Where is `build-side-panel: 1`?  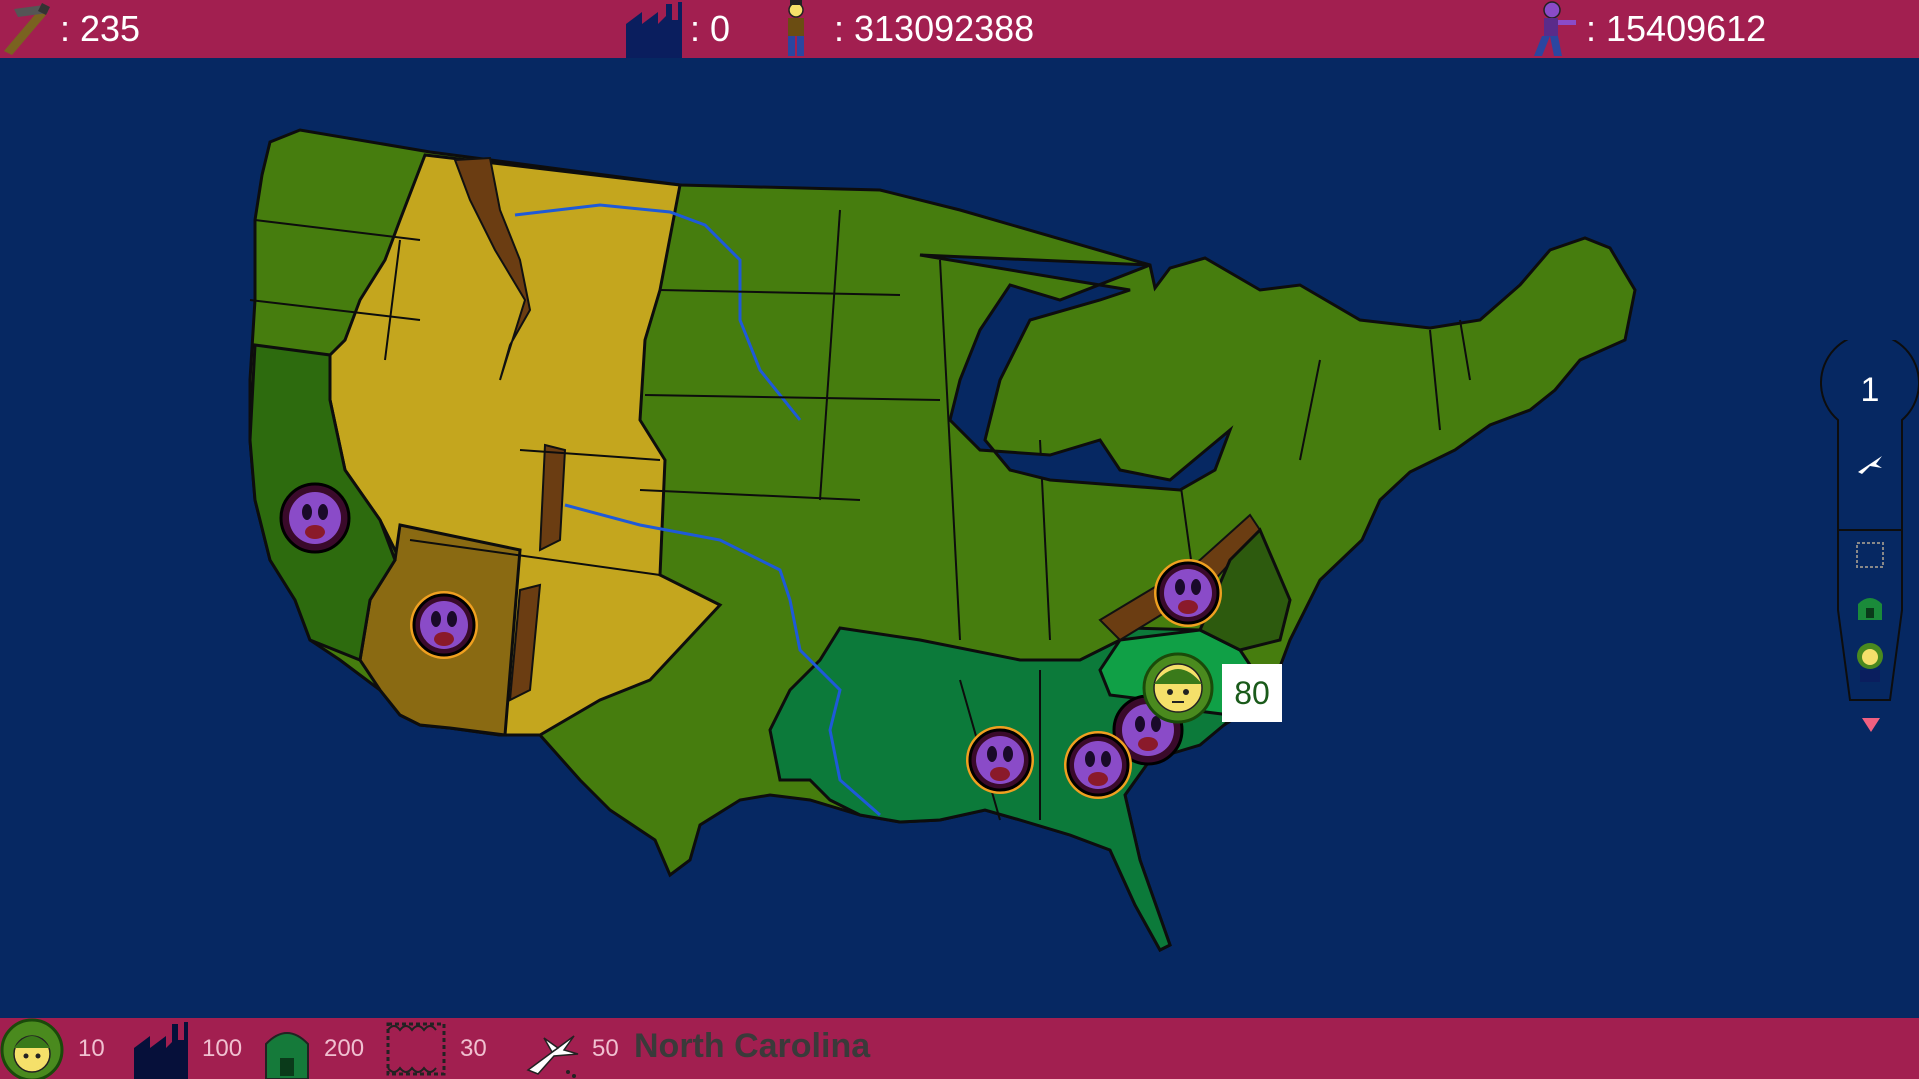 build-side-panel: 1 is located at coordinates (1869, 540).